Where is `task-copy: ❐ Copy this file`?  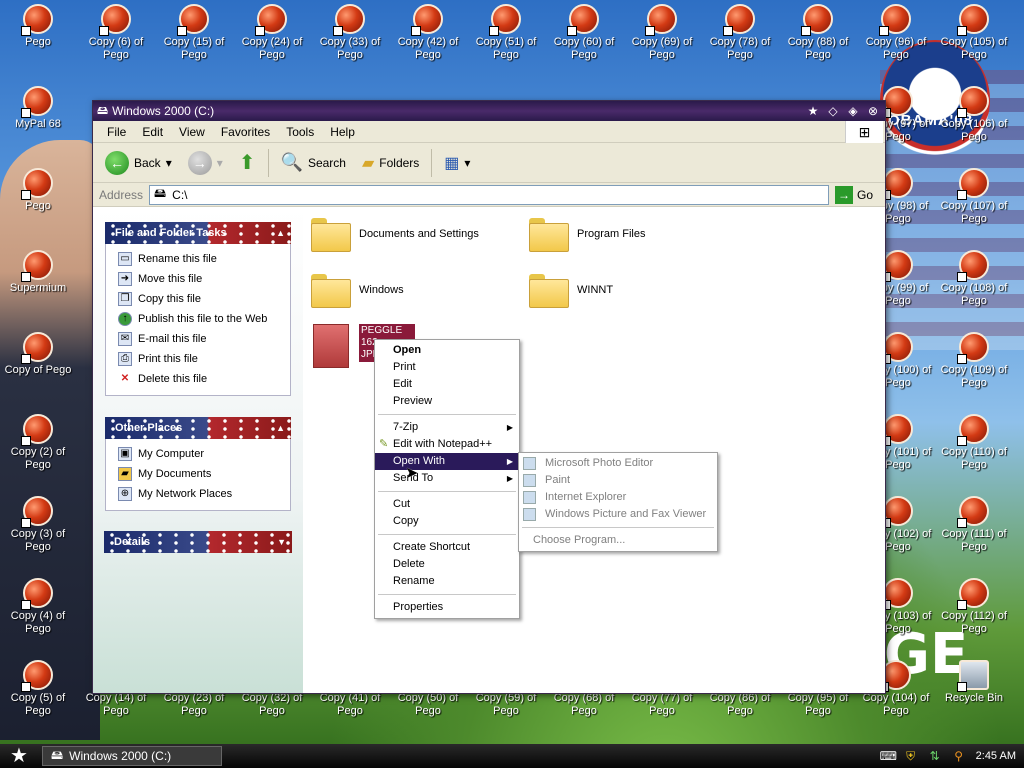
task-copy: ❐ Copy this file is located at coordinates (204, 299).